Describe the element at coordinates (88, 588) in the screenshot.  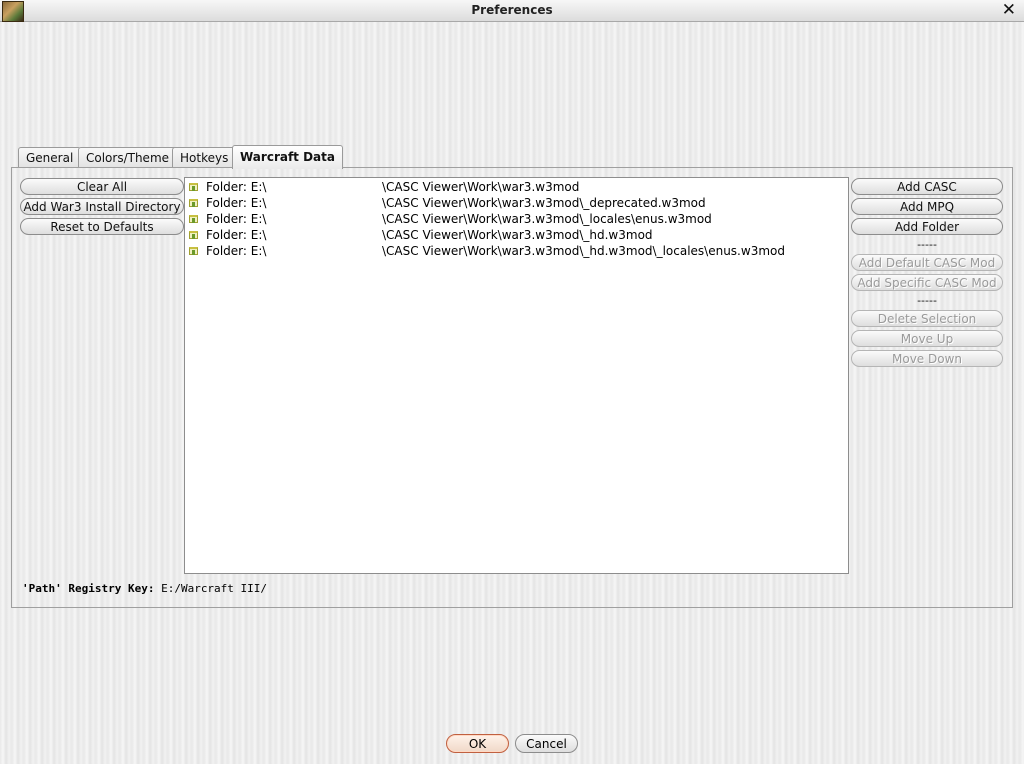
I see `registry-key-label: 'Path' Registry Key:` at that location.